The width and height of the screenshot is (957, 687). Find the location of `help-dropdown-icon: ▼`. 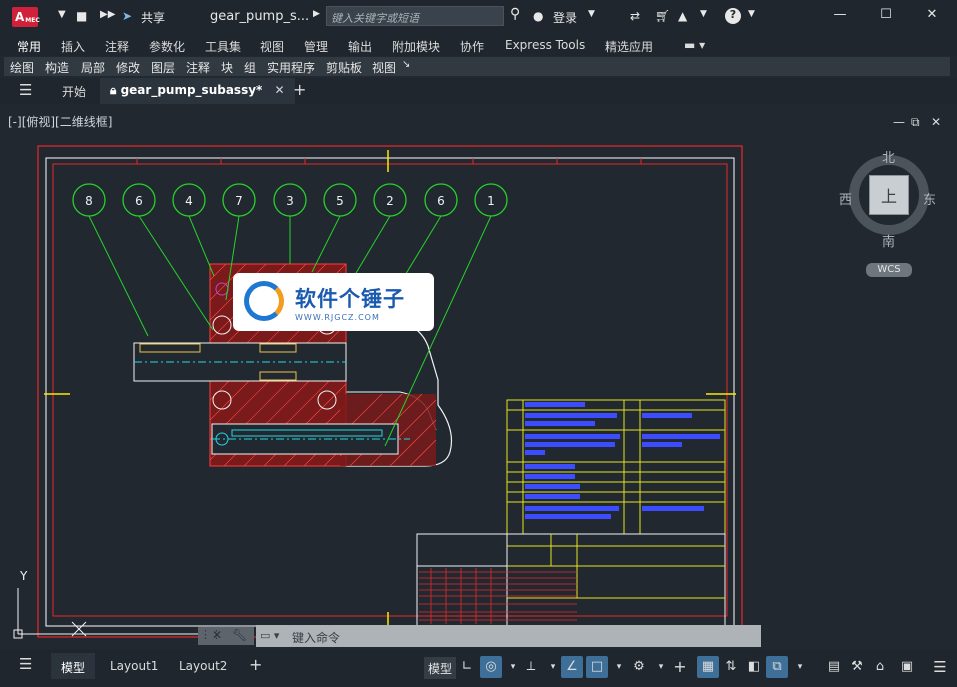

help-dropdown-icon: ▼ is located at coordinates (751, 14).